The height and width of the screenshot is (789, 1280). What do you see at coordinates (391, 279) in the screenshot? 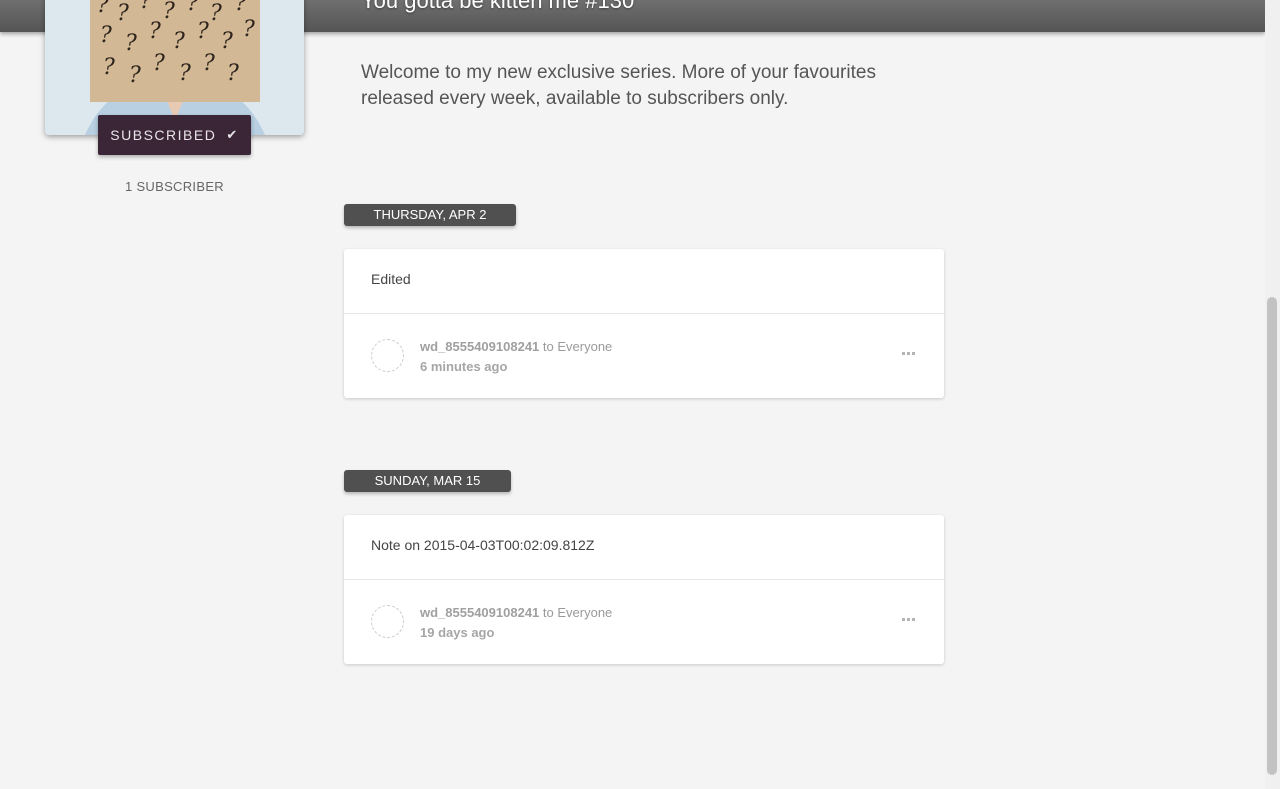
I see `post-text: Edited` at bounding box center [391, 279].